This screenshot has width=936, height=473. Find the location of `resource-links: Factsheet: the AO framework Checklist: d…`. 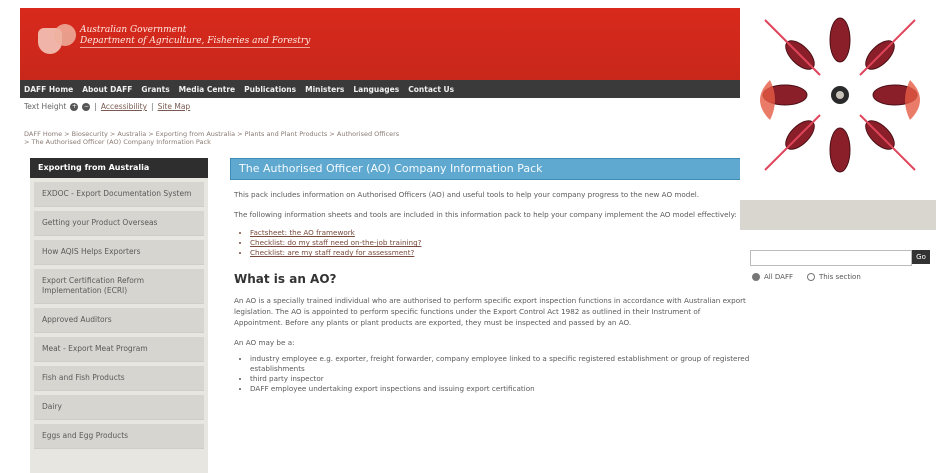

resource-links: Factsheet: the AO framework Checklist: d… is located at coordinates (500, 243).